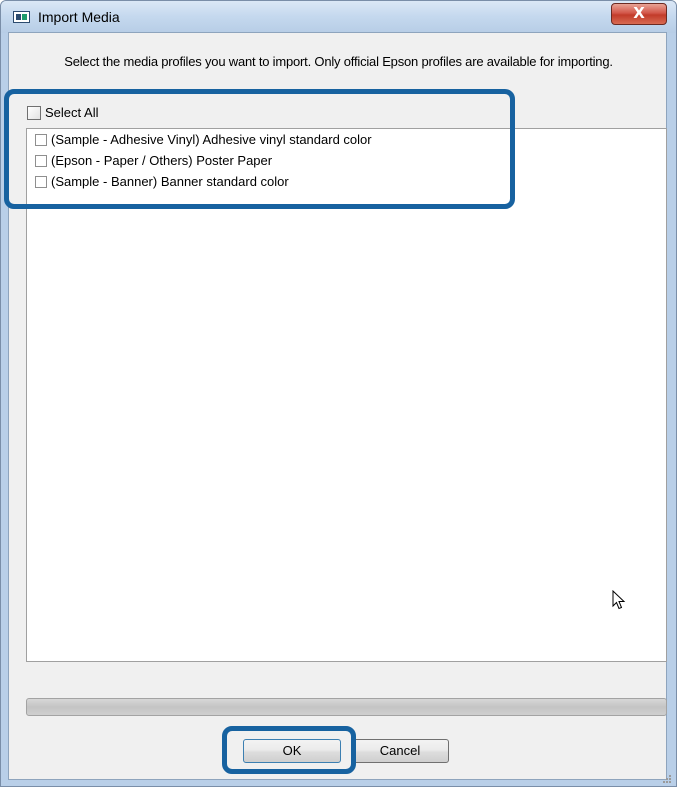 Image resolution: width=677 pixels, height=787 pixels. Describe the element at coordinates (72, 112) in the screenshot. I see `select-all-label: Select All` at that location.